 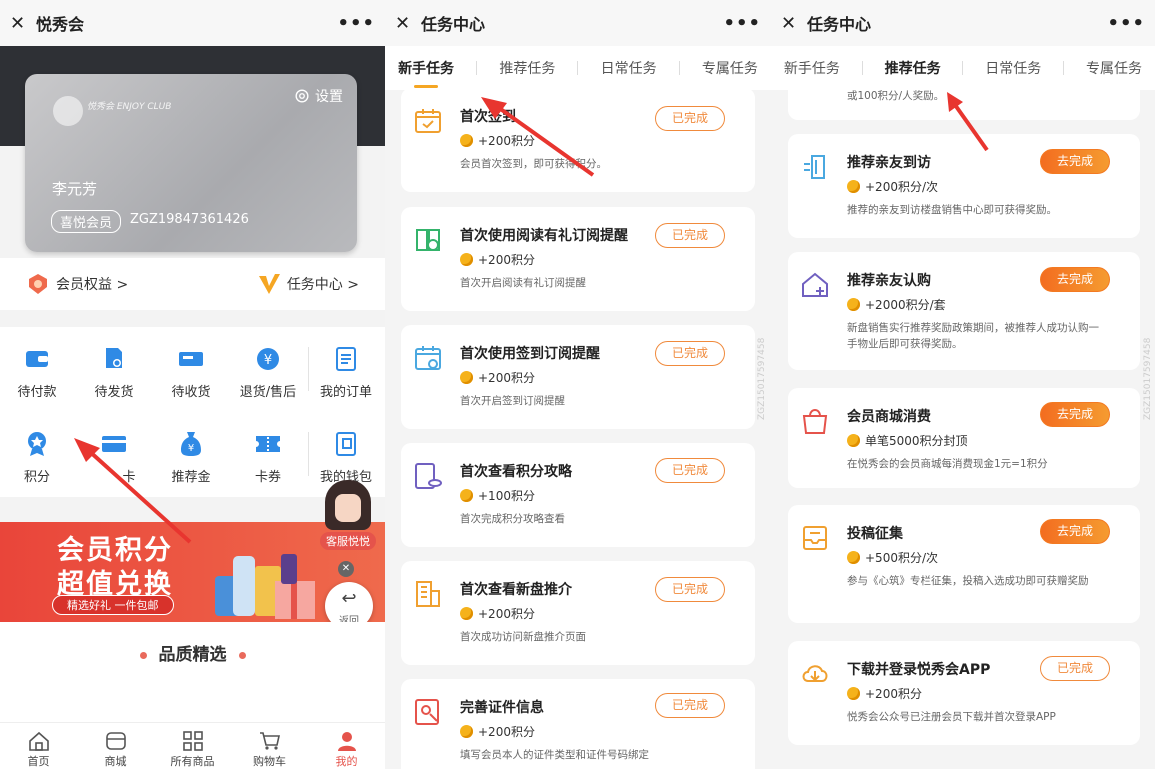 I want to click on settings-button: 设置, so click(x=318, y=96).